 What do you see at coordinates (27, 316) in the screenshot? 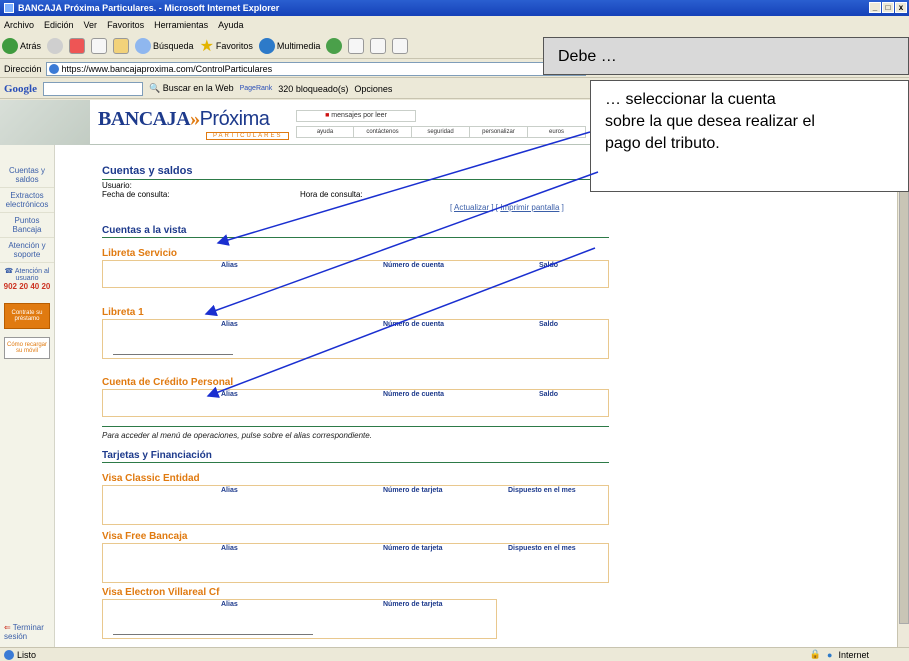
I see `loan-promo-button: Contrate su préstamo` at bounding box center [27, 316].